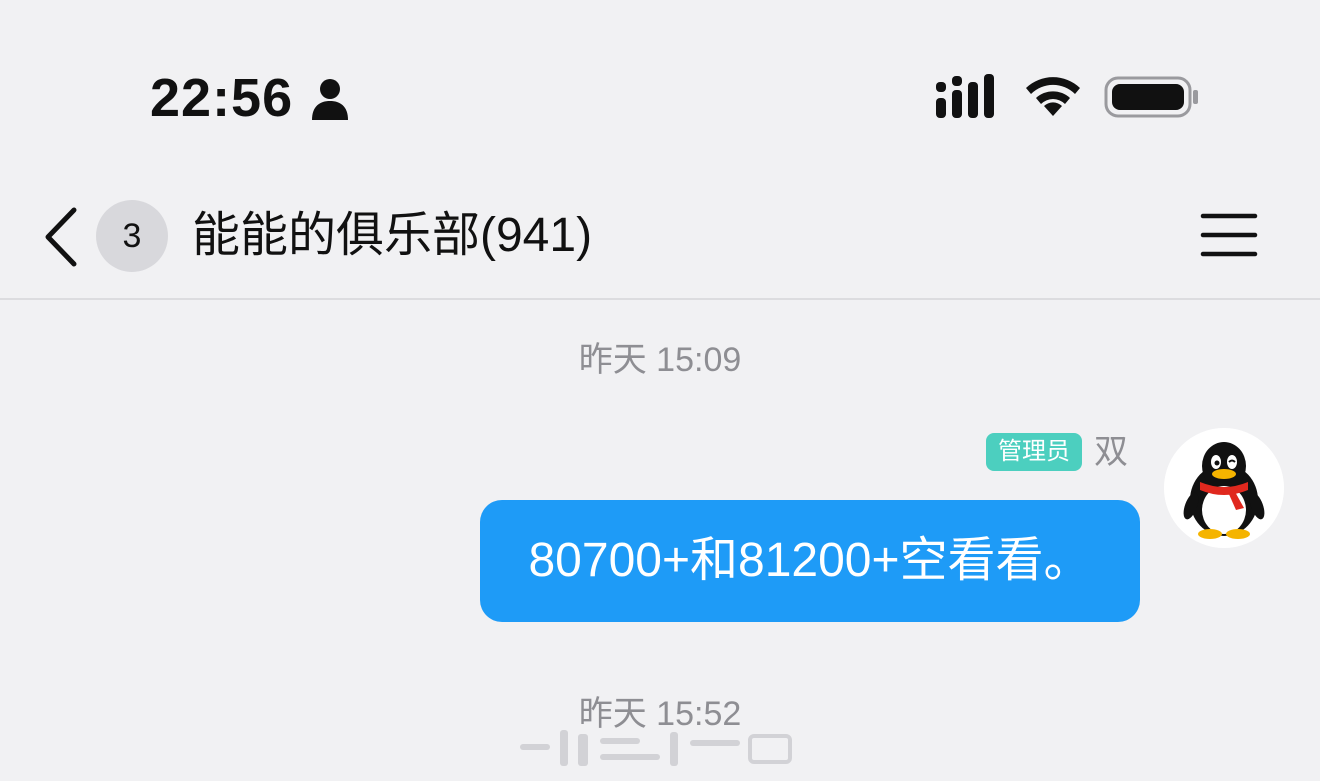 The height and width of the screenshot is (781, 1320). What do you see at coordinates (330, 99) in the screenshot?
I see `person-icon` at bounding box center [330, 99].